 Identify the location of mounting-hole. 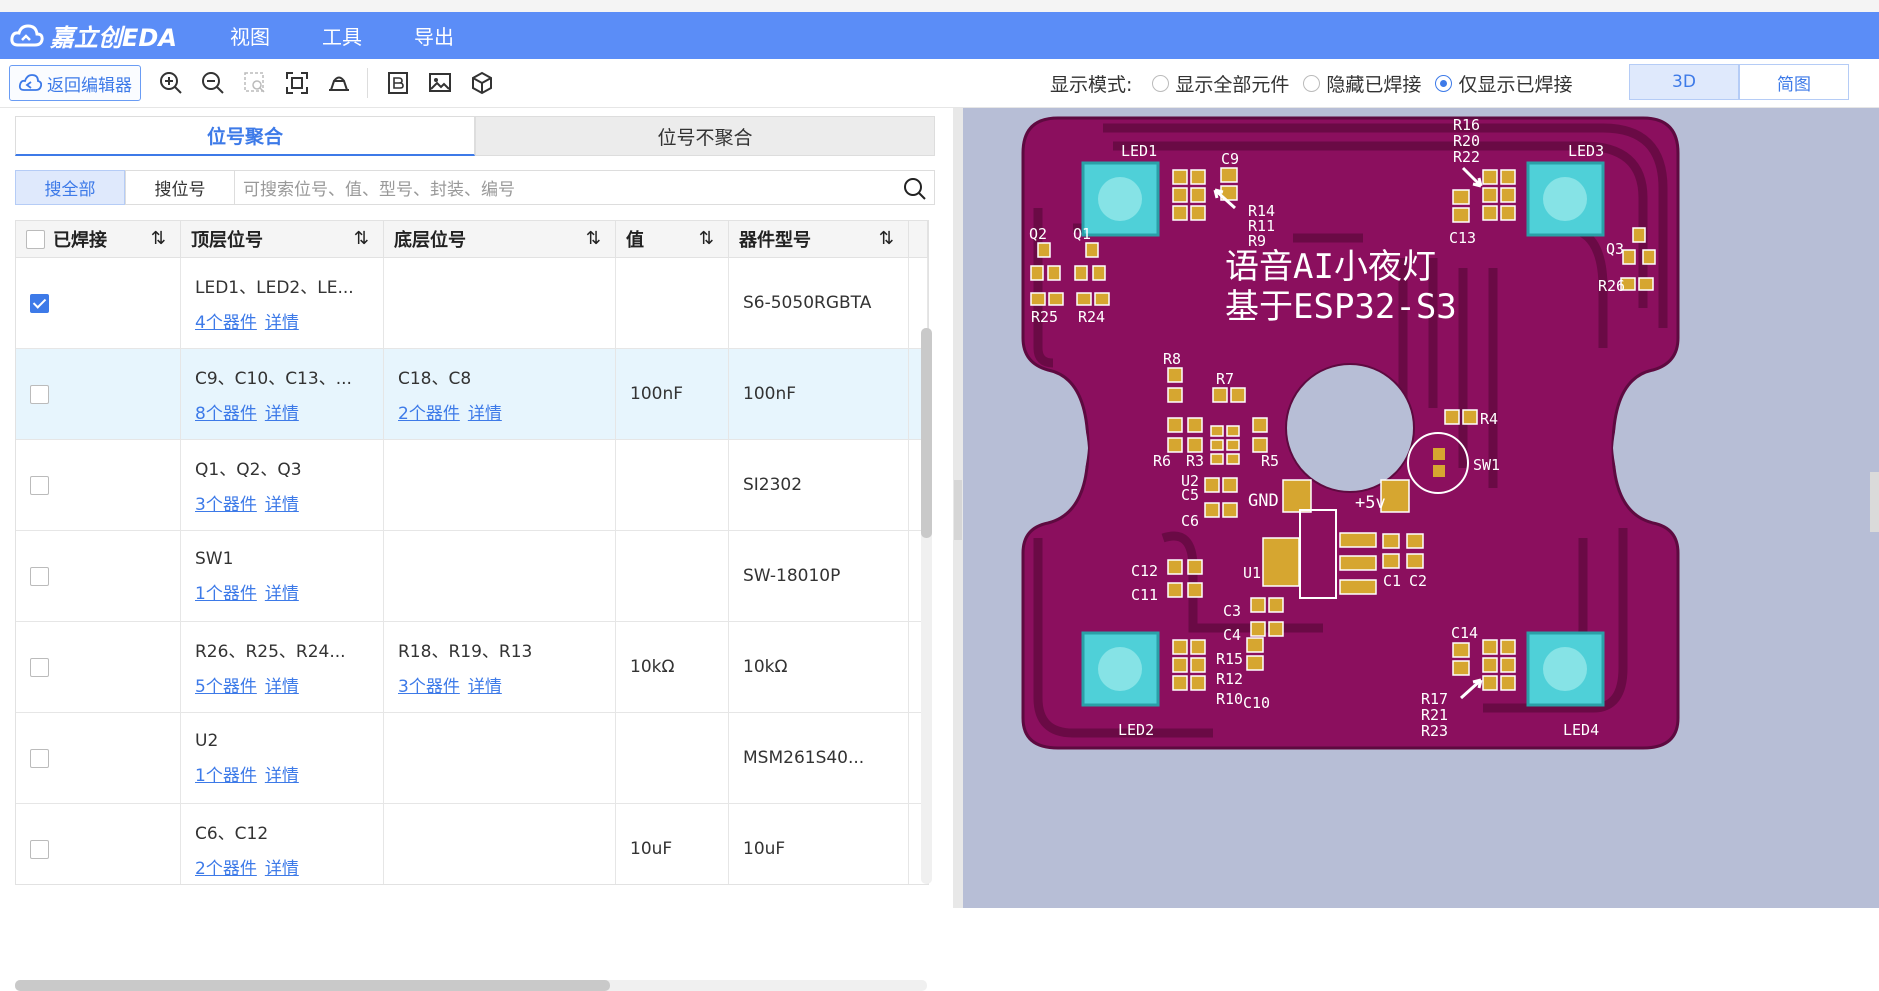
(1350, 428).